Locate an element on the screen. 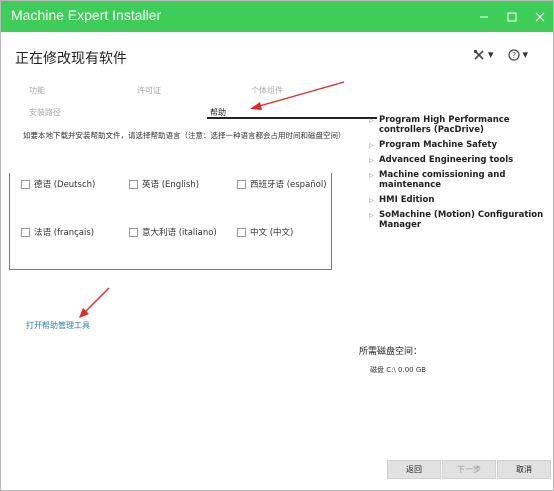 This screenshot has width=554, height=491. feature-item: ▷ Advanced Engineering tools is located at coordinates (459, 160).